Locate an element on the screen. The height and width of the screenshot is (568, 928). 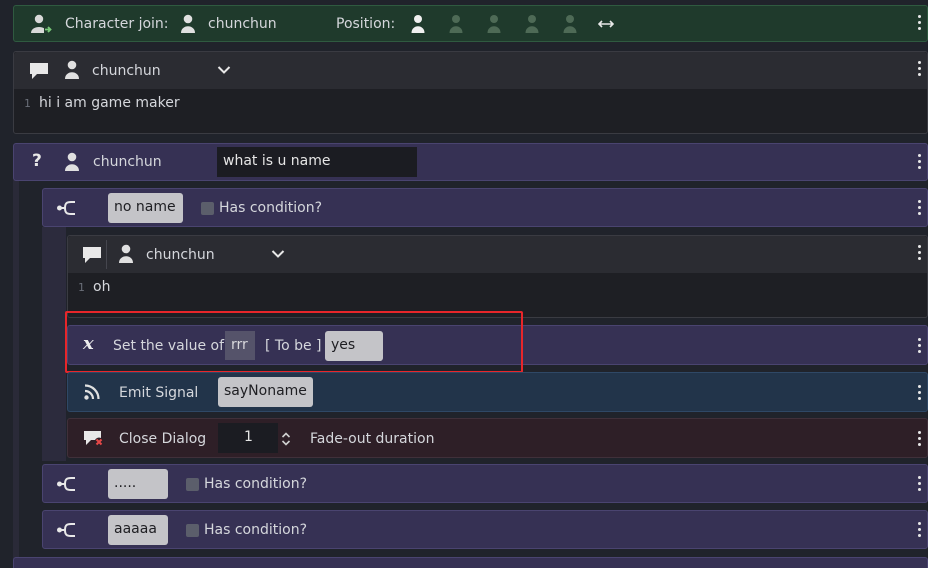
icon-divider is located at coordinates (106, 254).